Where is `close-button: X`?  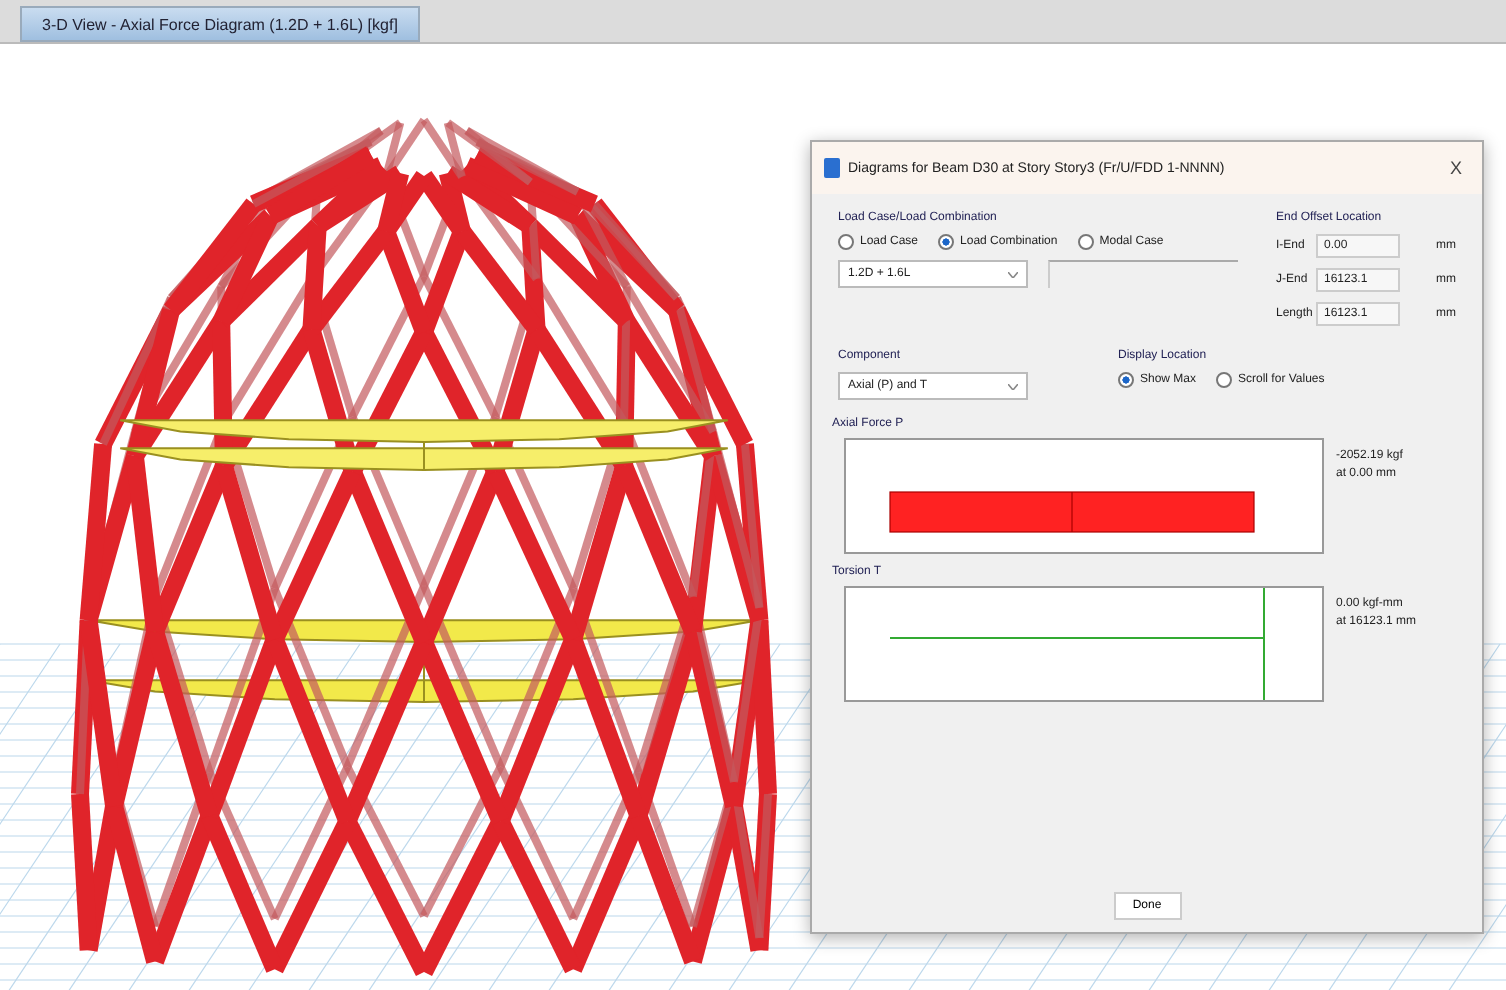
close-button: X is located at coordinates (1455, 168).